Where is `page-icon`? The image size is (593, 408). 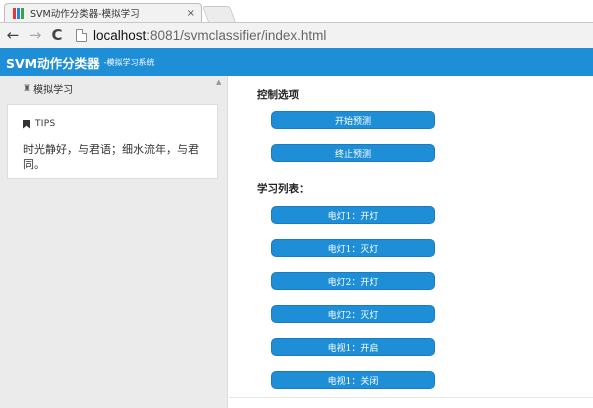 page-icon is located at coordinates (81, 35).